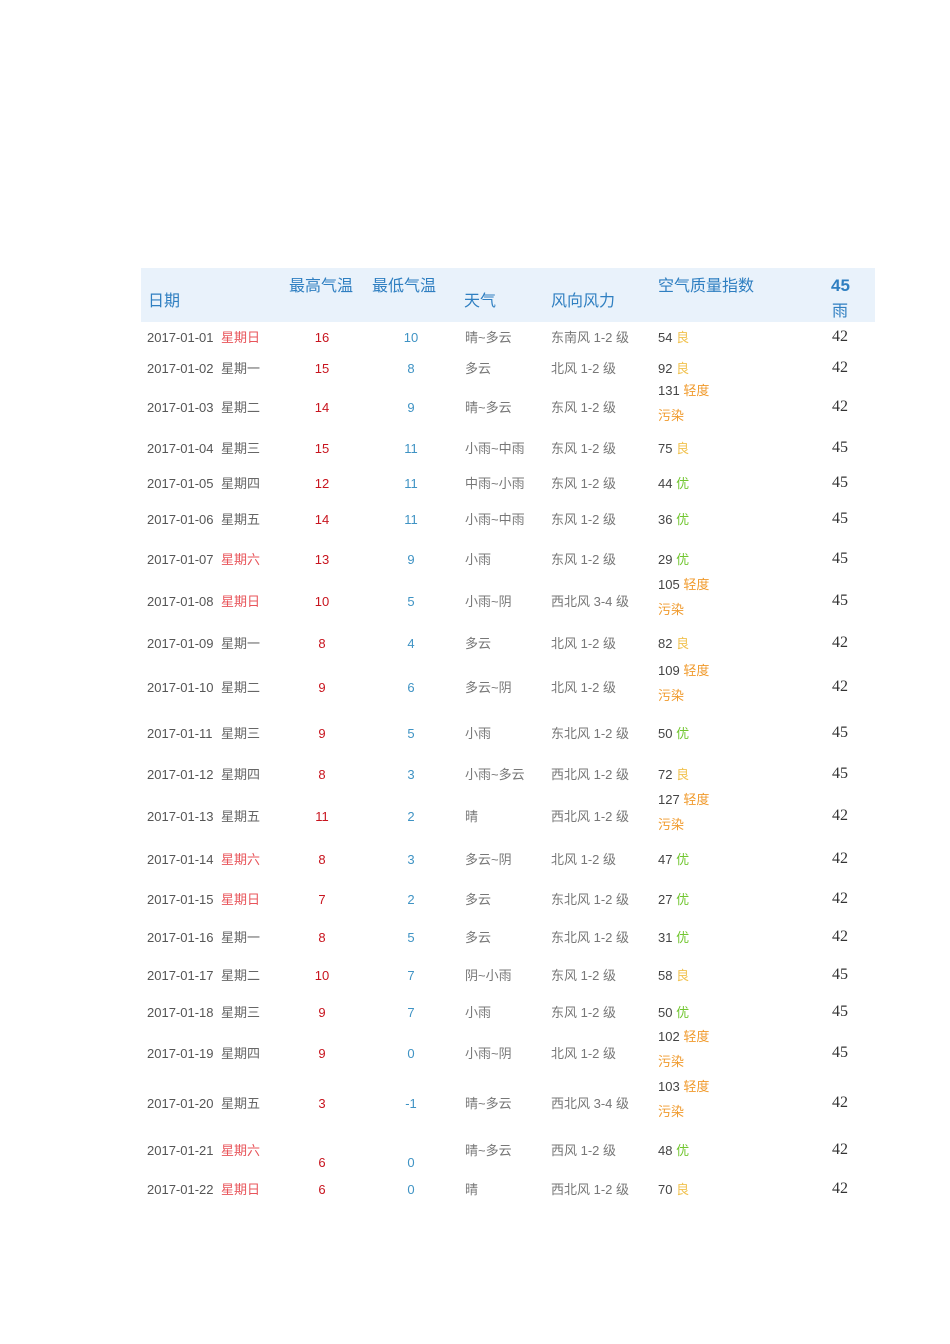 This screenshot has height=1344, width=950. I want to click on aqi-value: 102, so click(669, 1036).